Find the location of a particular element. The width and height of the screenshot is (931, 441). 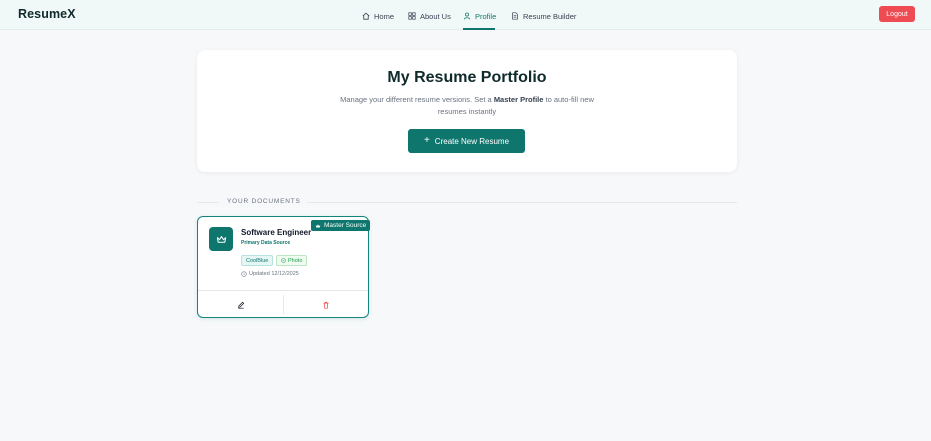

pencil-icon is located at coordinates (240, 305).